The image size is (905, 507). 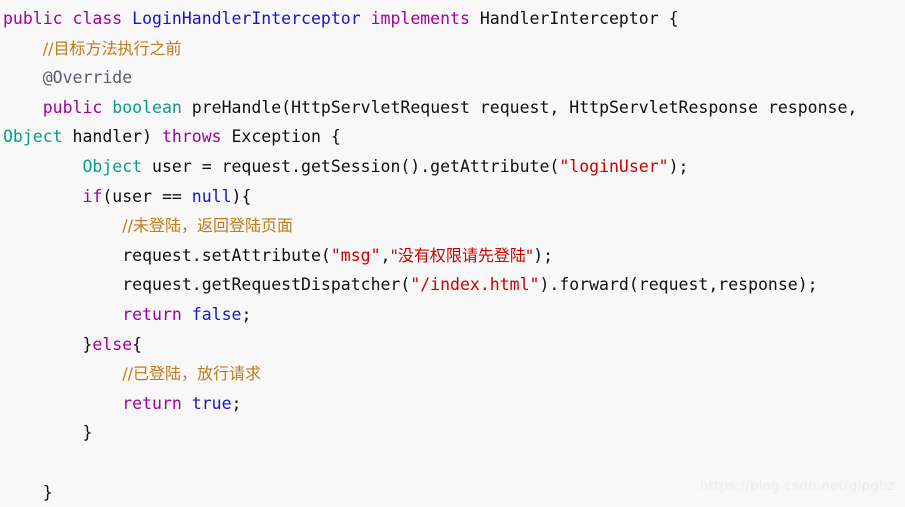 I want to click on code-token-plain: ){, so click(x=242, y=196).